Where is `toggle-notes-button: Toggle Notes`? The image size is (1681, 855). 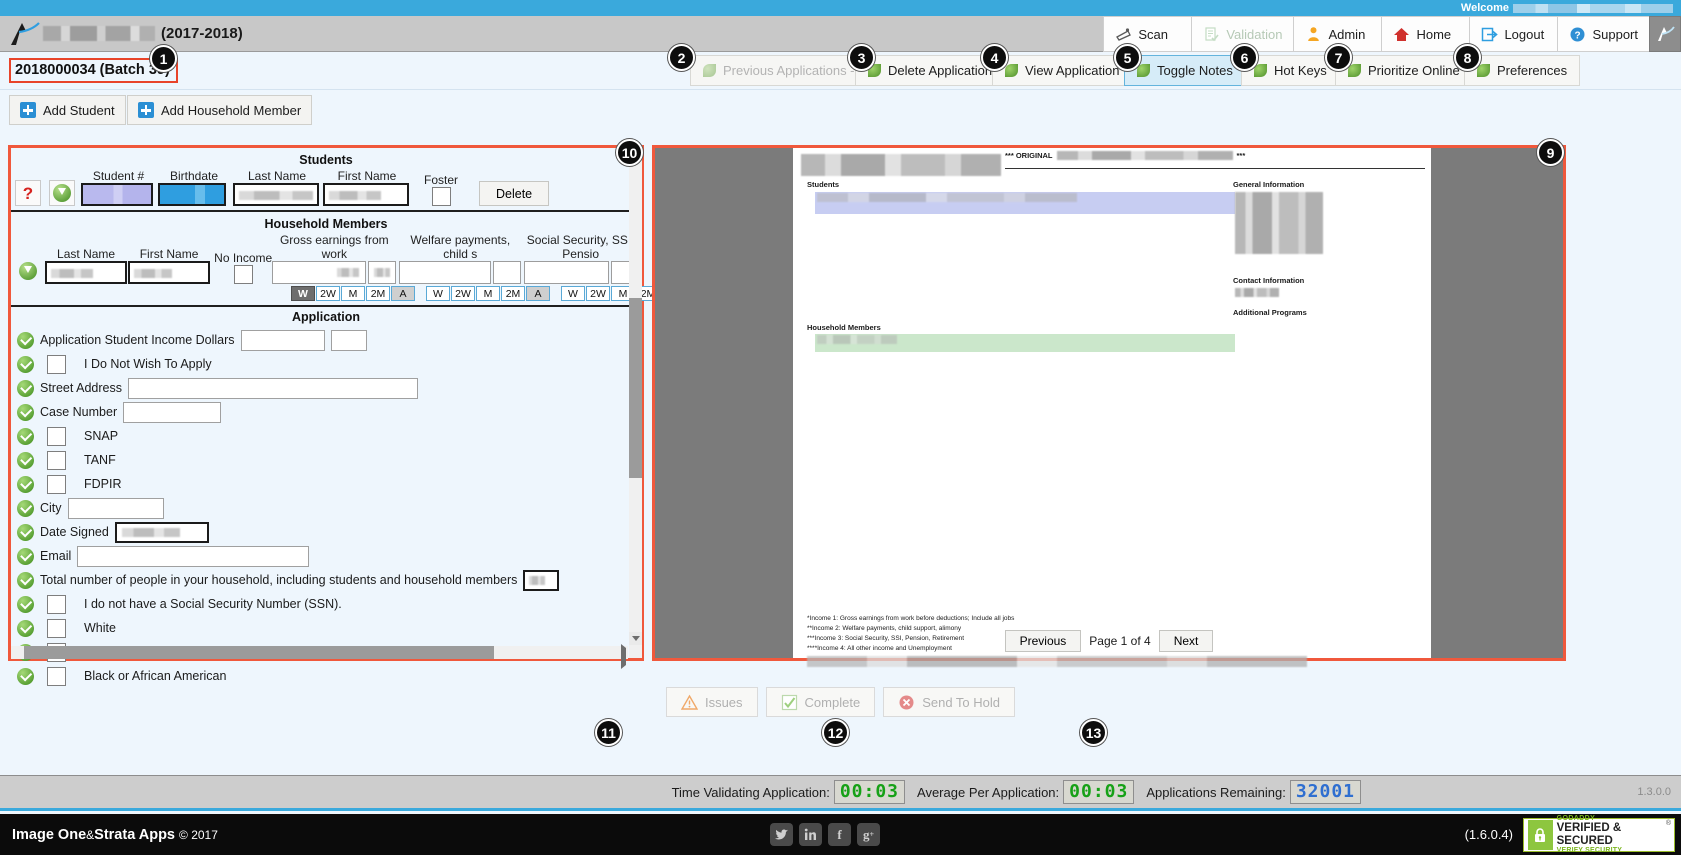
toggle-notes-button: Toggle Notes is located at coordinates (1185, 70).